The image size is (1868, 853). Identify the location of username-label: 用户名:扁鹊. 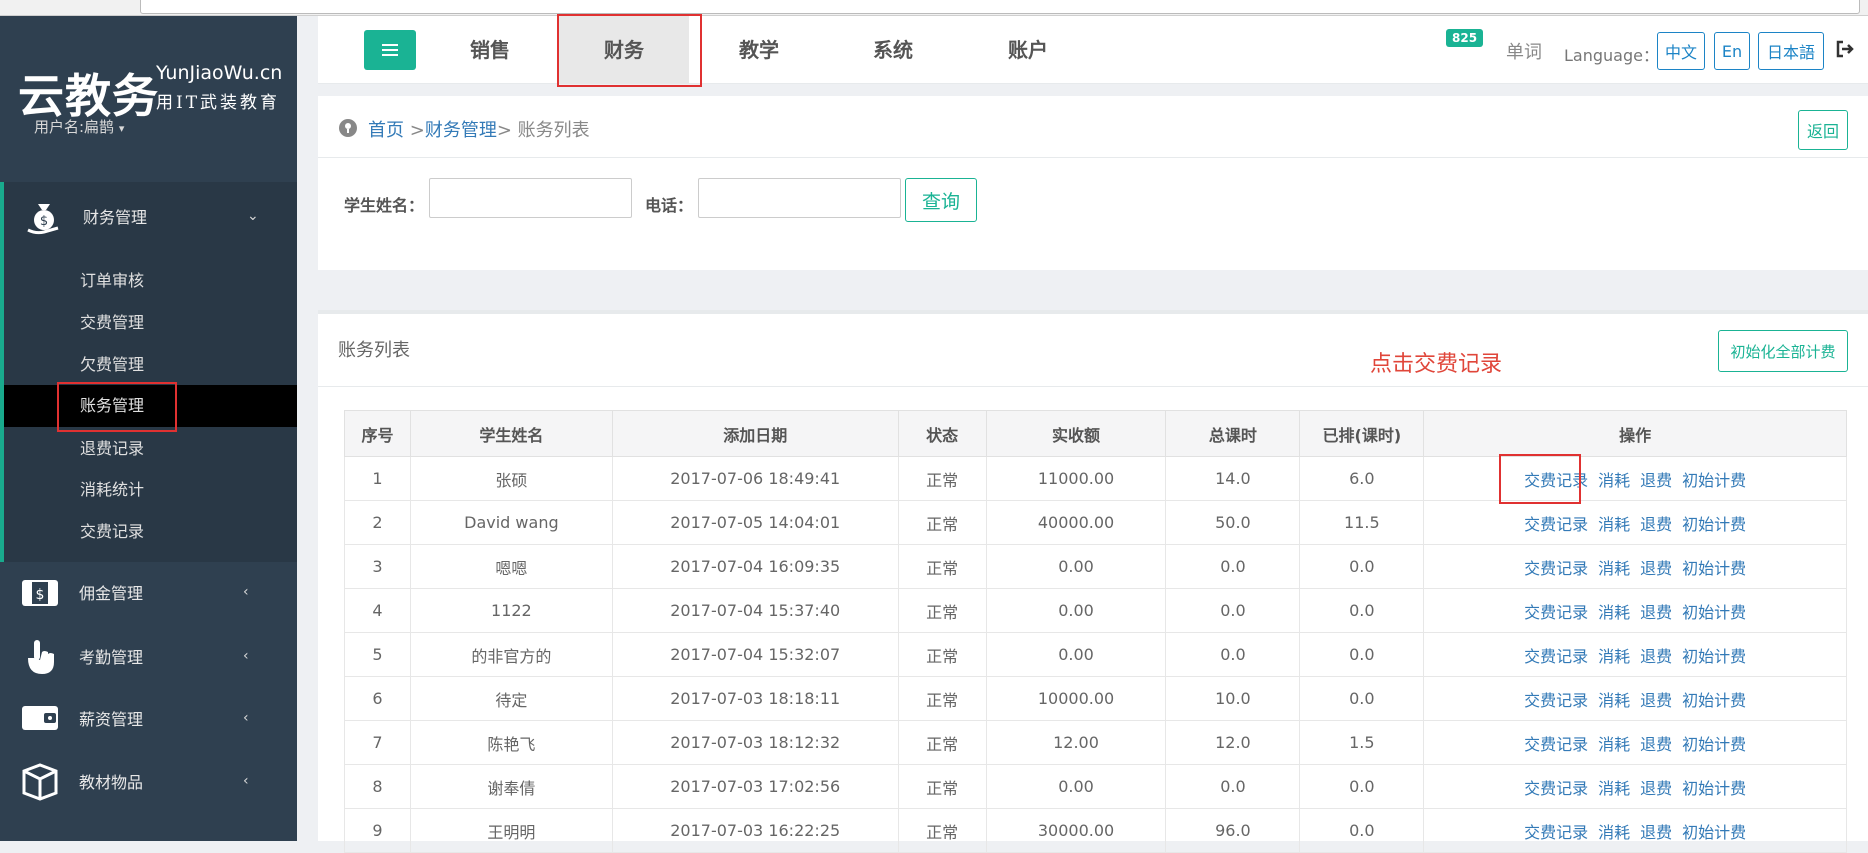
(74, 127).